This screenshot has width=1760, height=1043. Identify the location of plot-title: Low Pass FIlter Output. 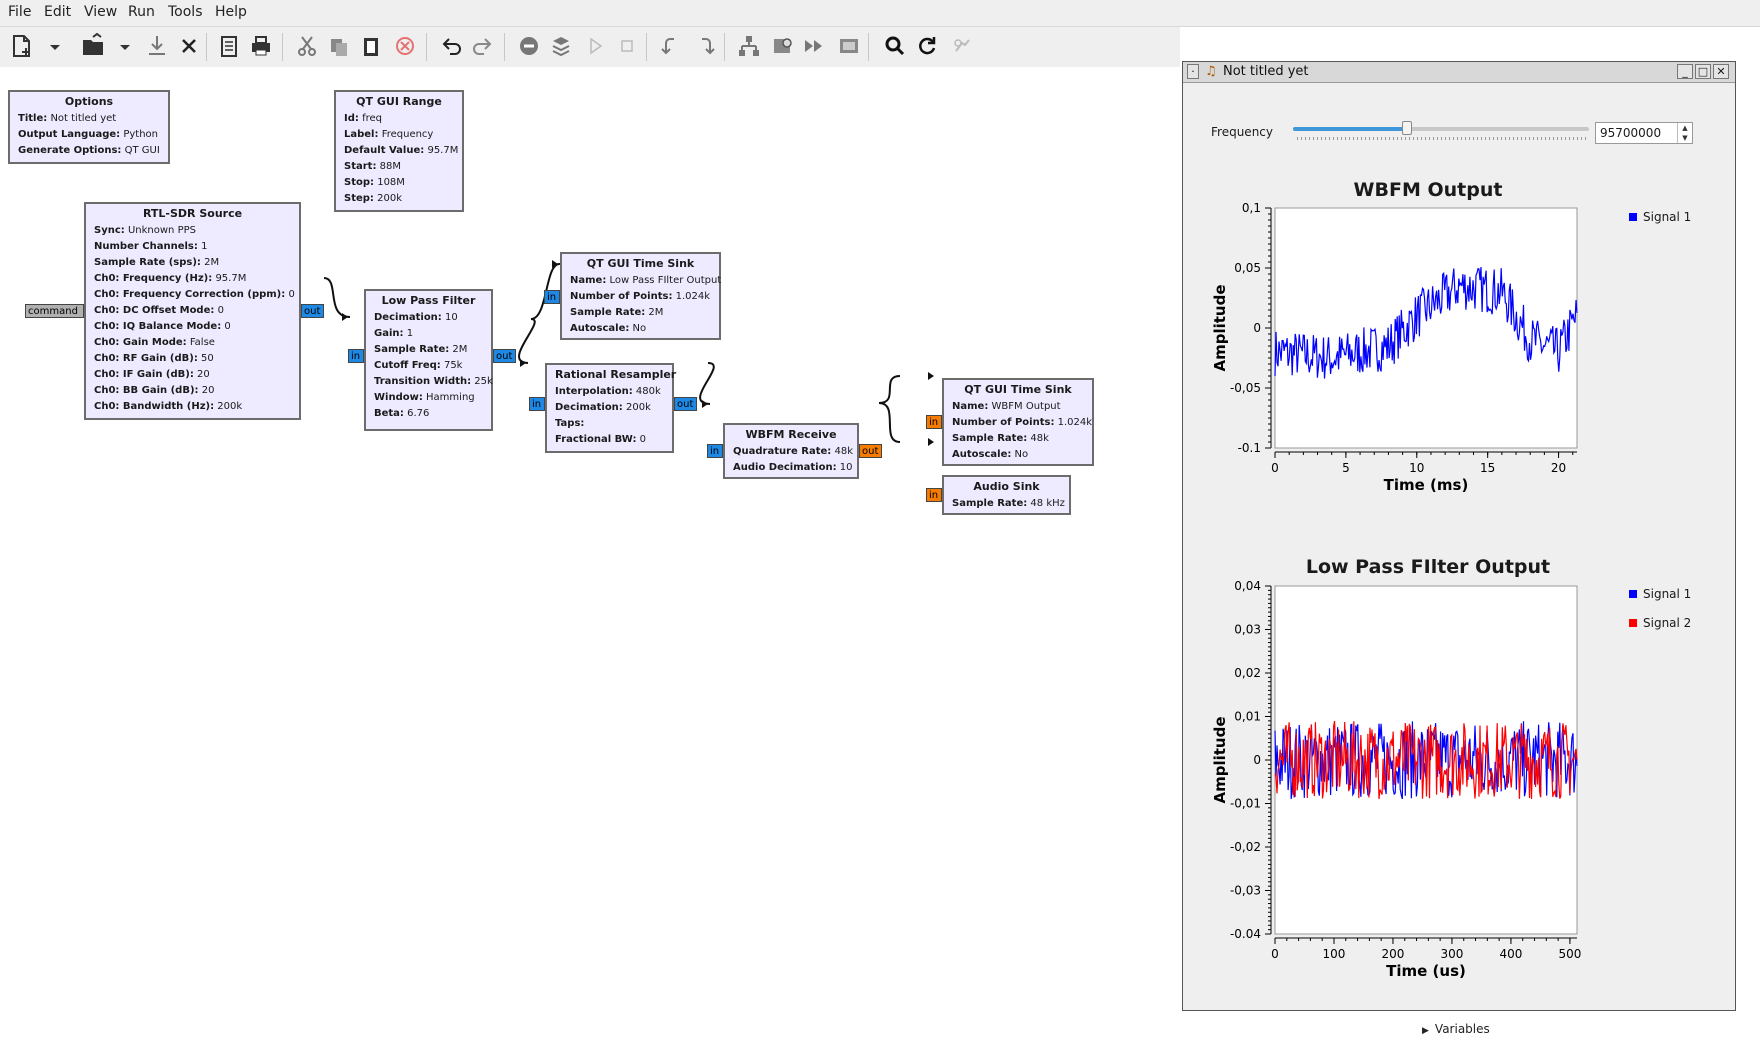
(1428, 567).